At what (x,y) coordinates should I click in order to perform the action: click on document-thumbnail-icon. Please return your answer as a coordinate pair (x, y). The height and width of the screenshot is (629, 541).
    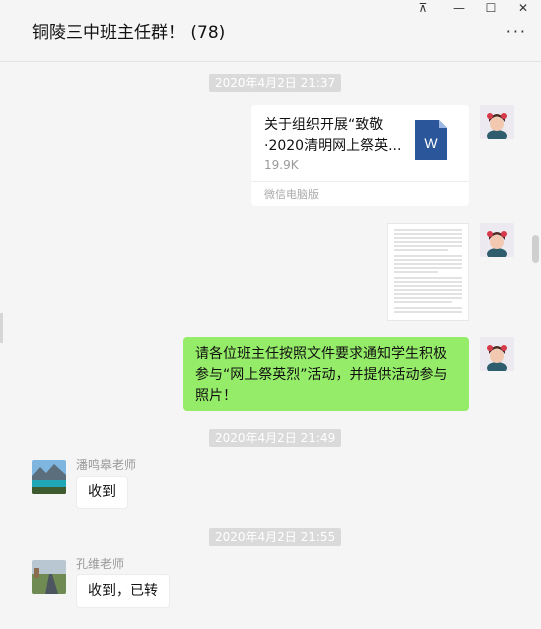
    Looking at the image, I should click on (428, 272).